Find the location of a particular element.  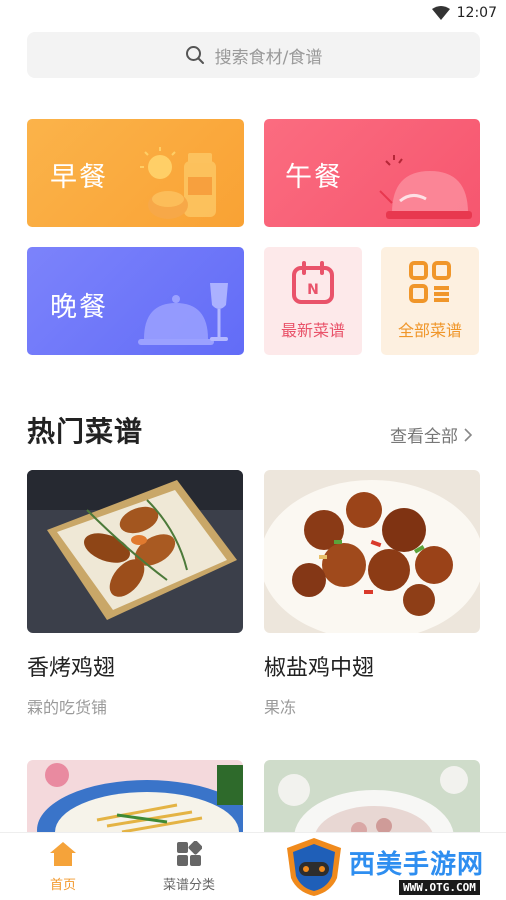

all-recipes-button: 全部菜谱 is located at coordinates (430, 301).